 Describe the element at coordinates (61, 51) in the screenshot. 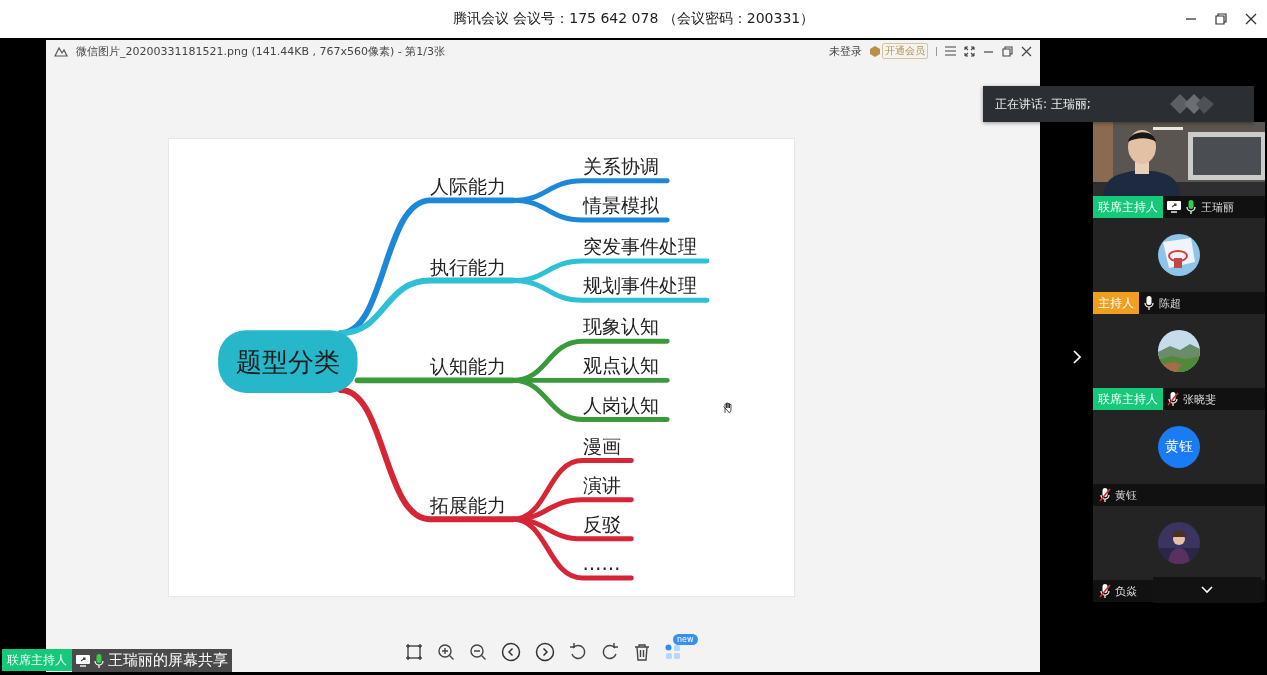

I see `image-icon` at that location.